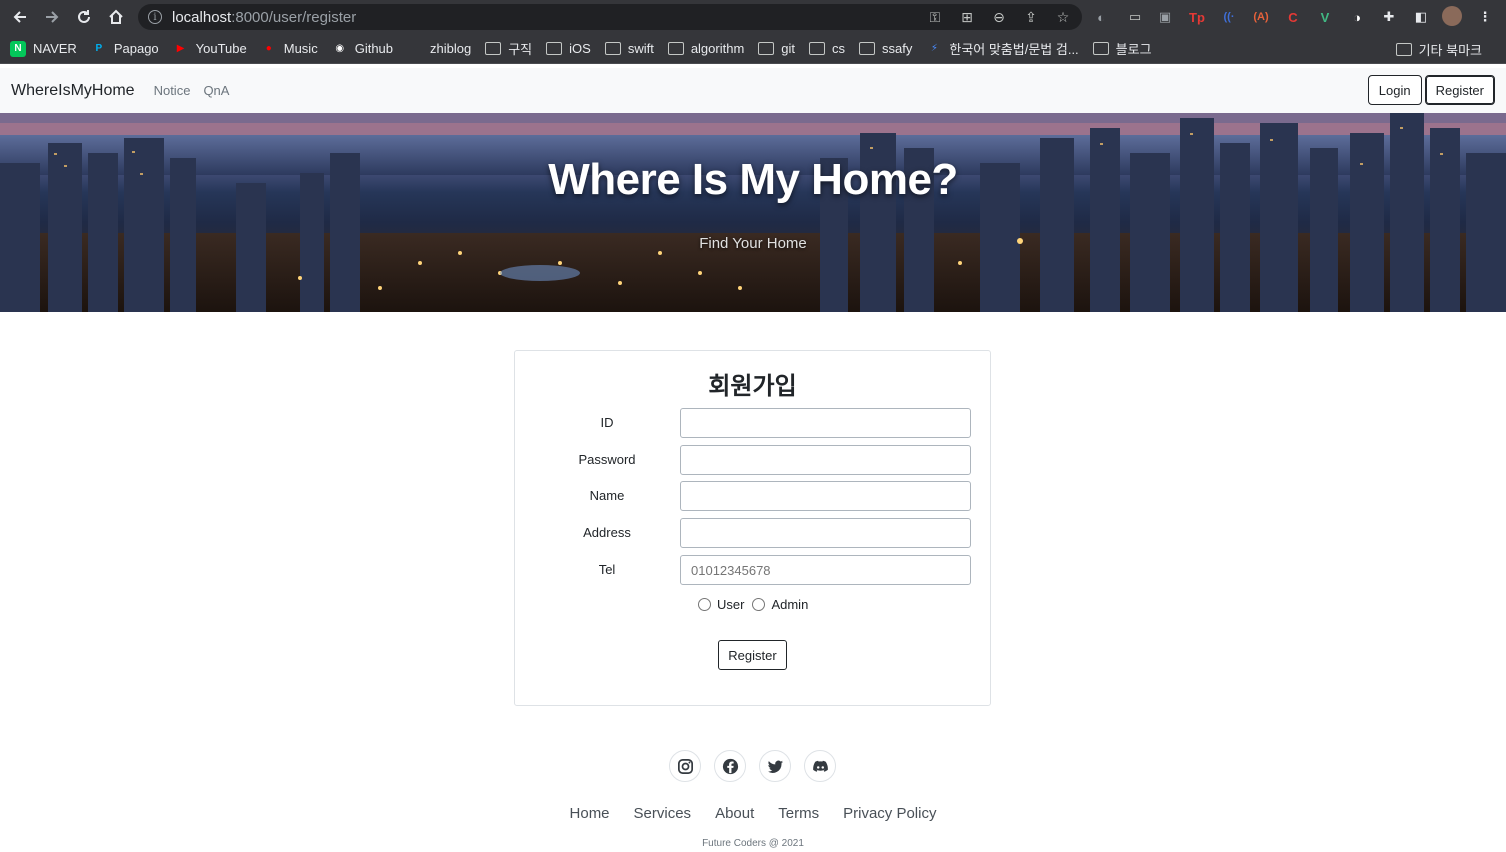  Describe the element at coordinates (752, 655) in the screenshot. I see `register-submit-button: Register` at that location.